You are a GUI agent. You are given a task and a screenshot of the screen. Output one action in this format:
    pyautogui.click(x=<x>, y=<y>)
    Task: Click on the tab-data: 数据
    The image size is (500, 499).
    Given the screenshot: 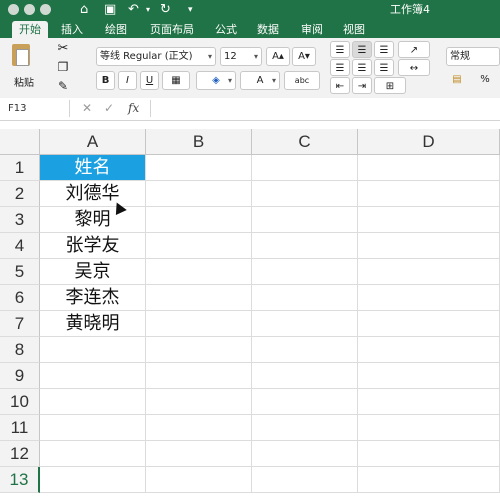 What is the action you would take?
    pyautogui.click(x=268, y=29)
    